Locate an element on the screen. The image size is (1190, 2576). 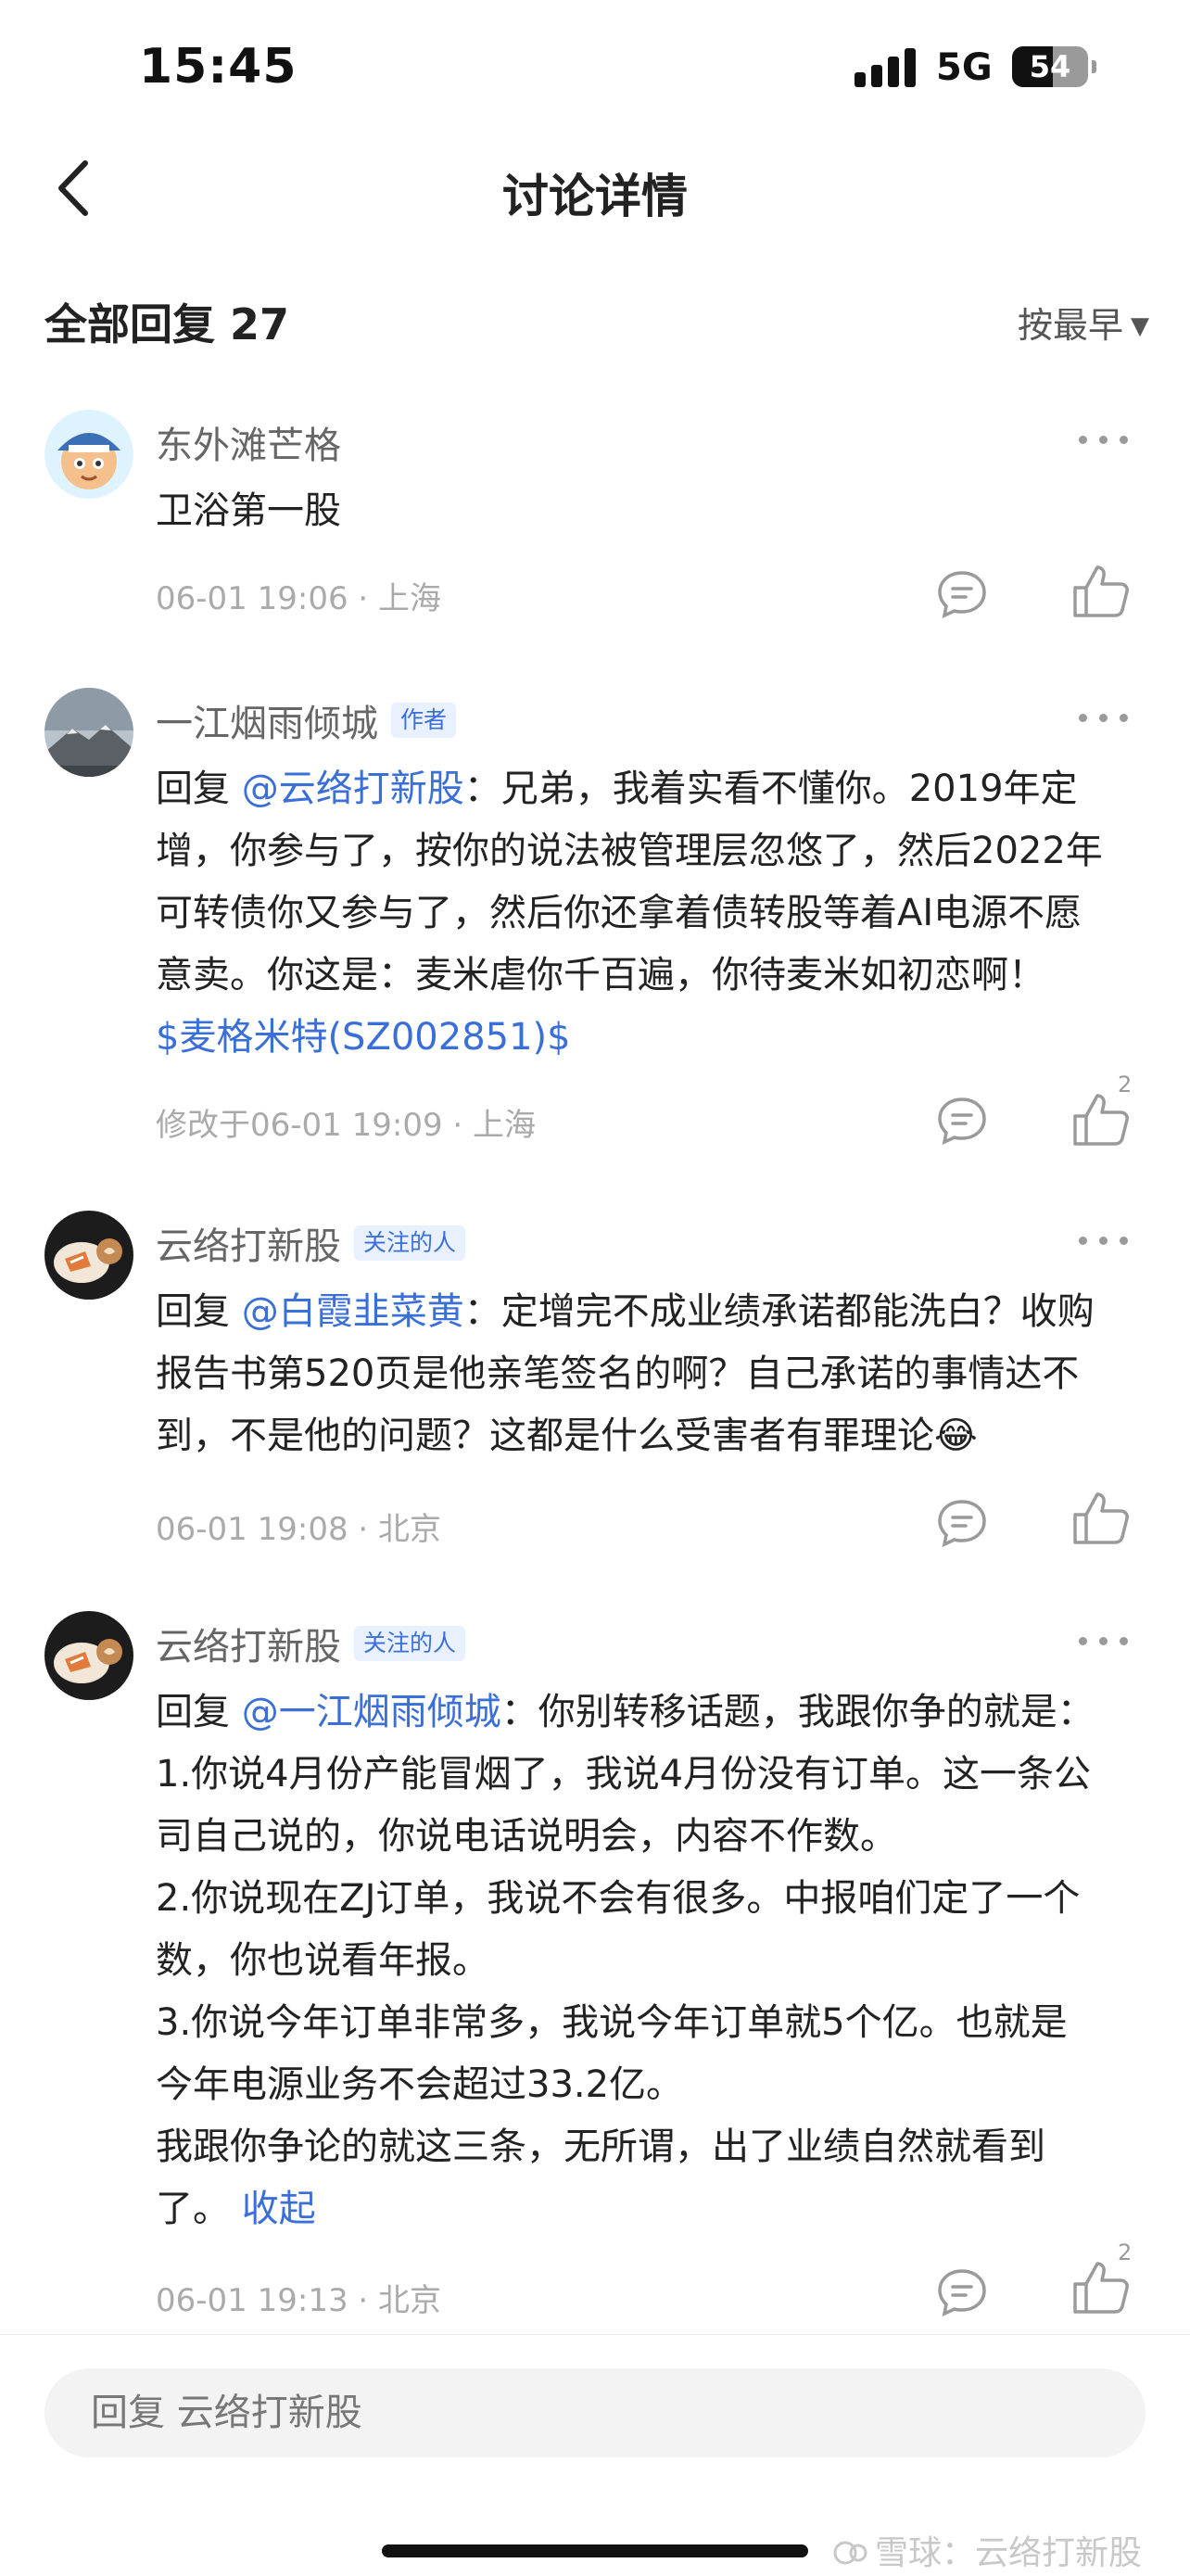
reply-bar: 雪球：云络打新股 is located at coordinates (595, 2455).